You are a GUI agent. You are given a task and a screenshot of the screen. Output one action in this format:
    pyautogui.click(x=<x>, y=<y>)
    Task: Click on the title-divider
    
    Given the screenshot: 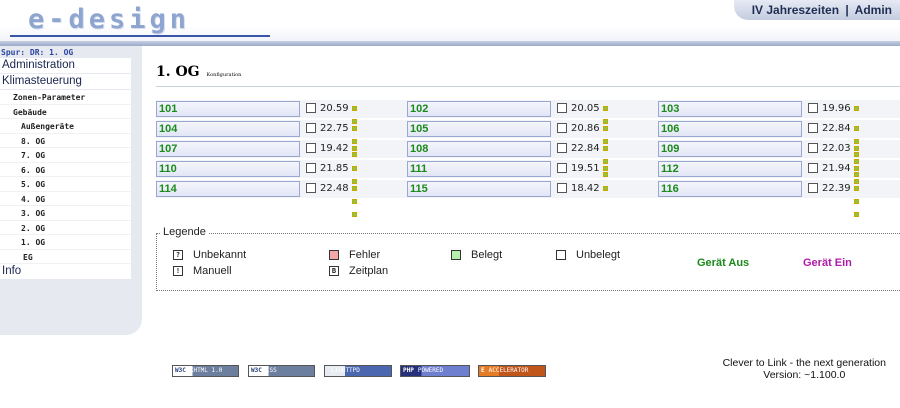 What is the action you would take?
    pyautogui.click(x=528, y=86)
    